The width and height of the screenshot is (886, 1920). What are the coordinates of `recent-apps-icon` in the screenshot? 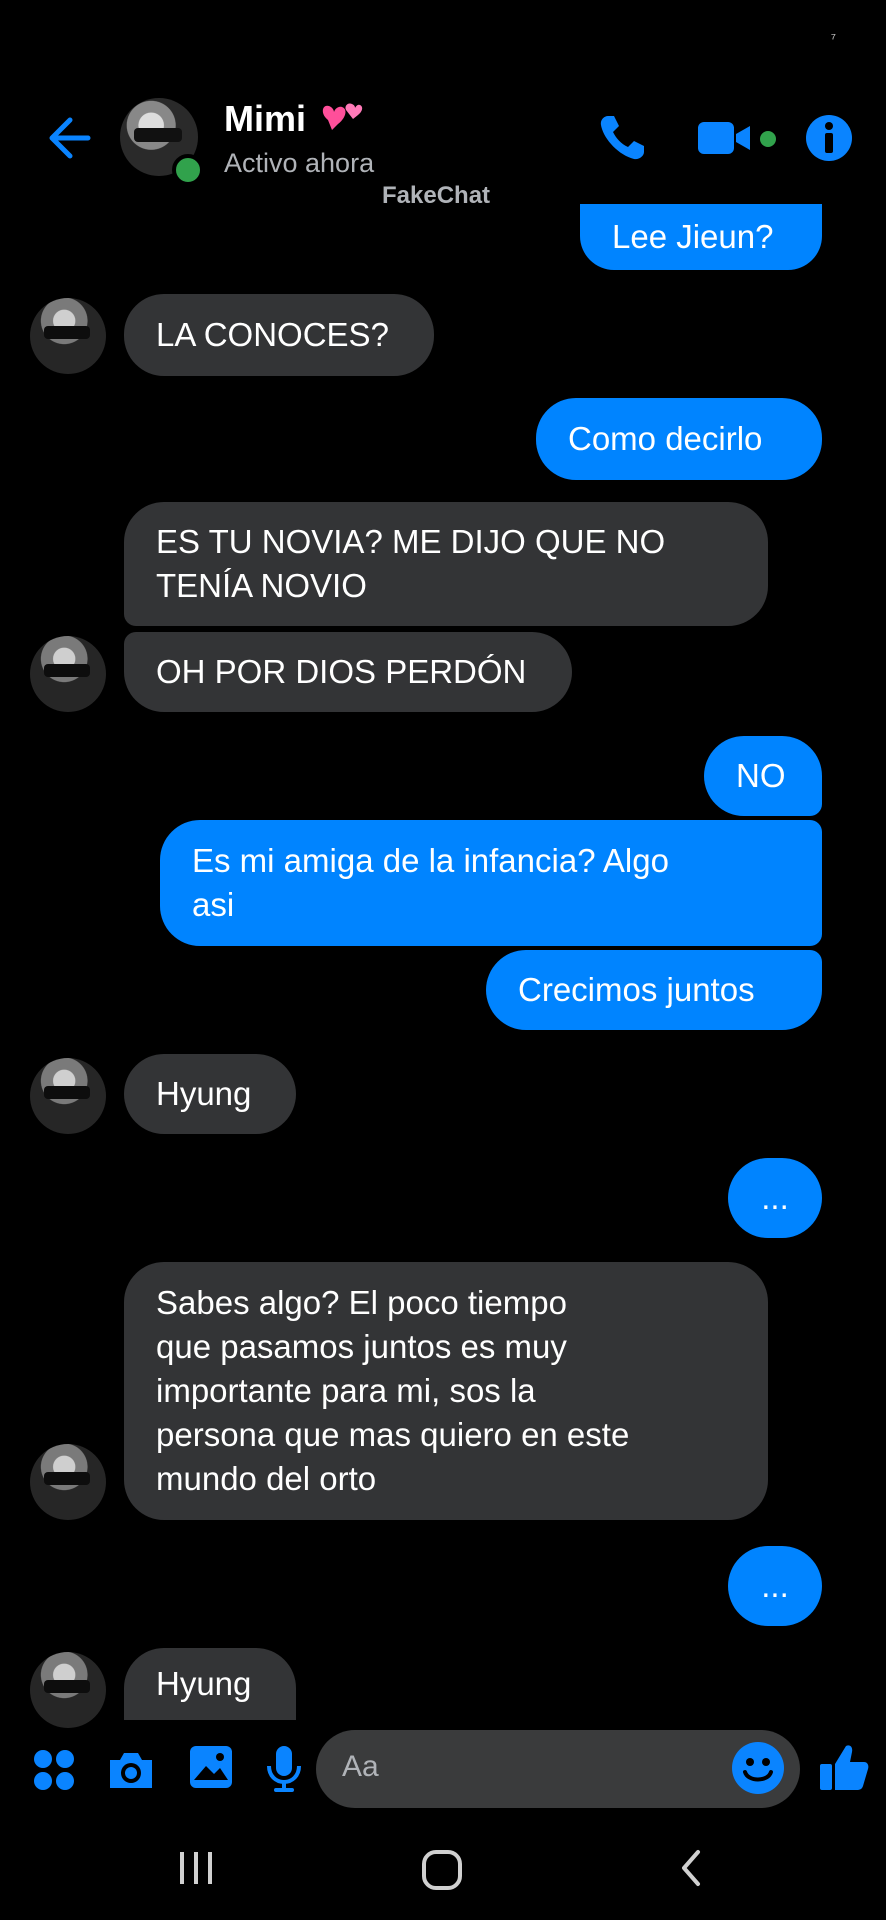 It's located at (196, 1868).